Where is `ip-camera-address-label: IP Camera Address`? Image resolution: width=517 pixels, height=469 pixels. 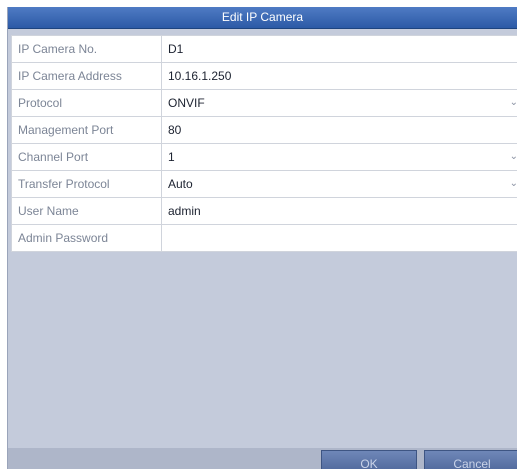 ip-camera-address-label: IP Camera Address is located at coordinates (87, 76).